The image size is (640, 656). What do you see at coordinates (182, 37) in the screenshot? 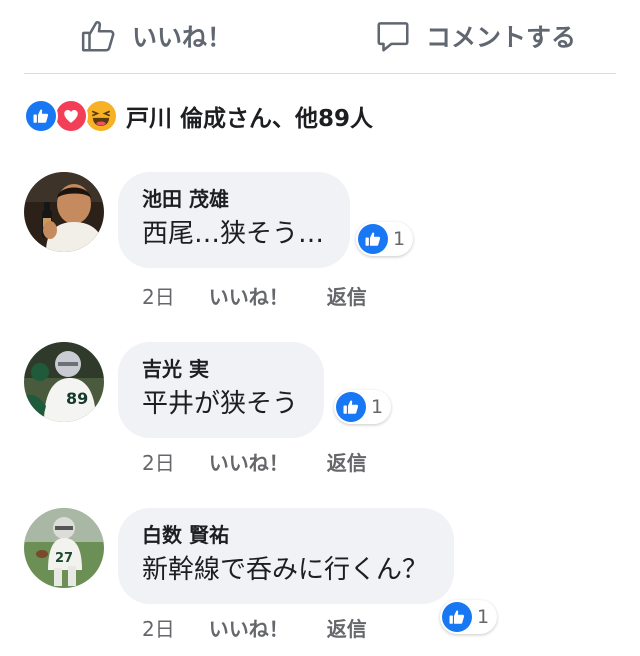
I see `like-button-label: いいね！` at bounding box center [182, 37].